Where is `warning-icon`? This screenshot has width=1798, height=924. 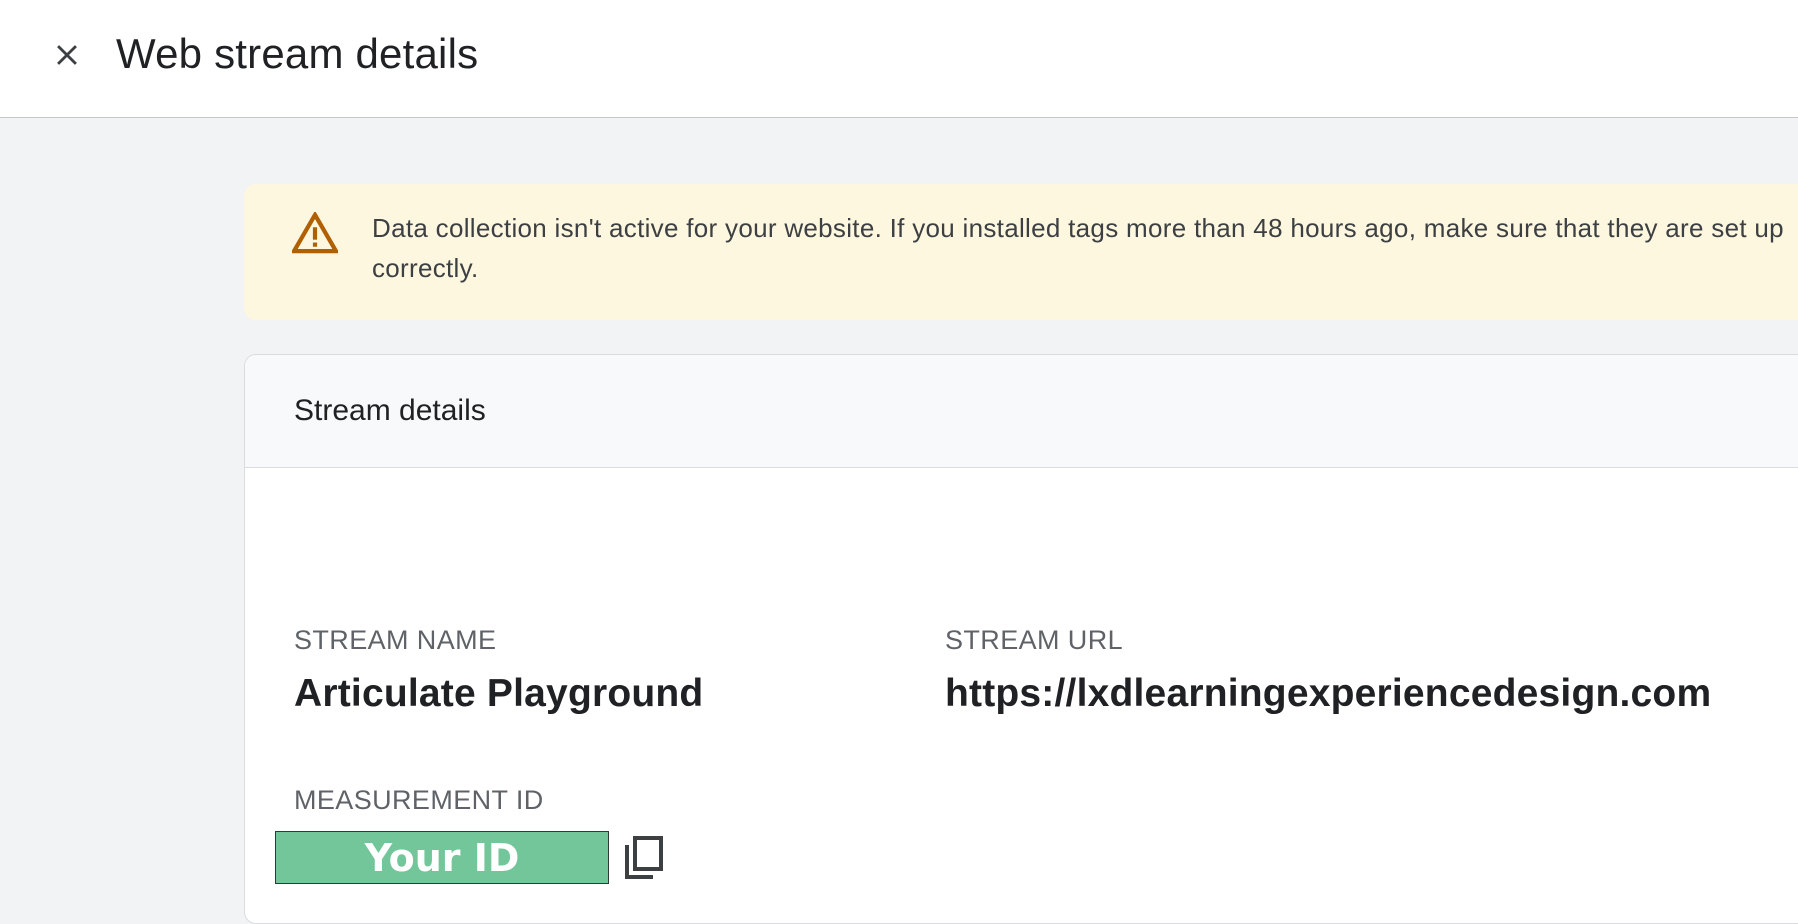 warning-icon is located at coordinates (315, 233).